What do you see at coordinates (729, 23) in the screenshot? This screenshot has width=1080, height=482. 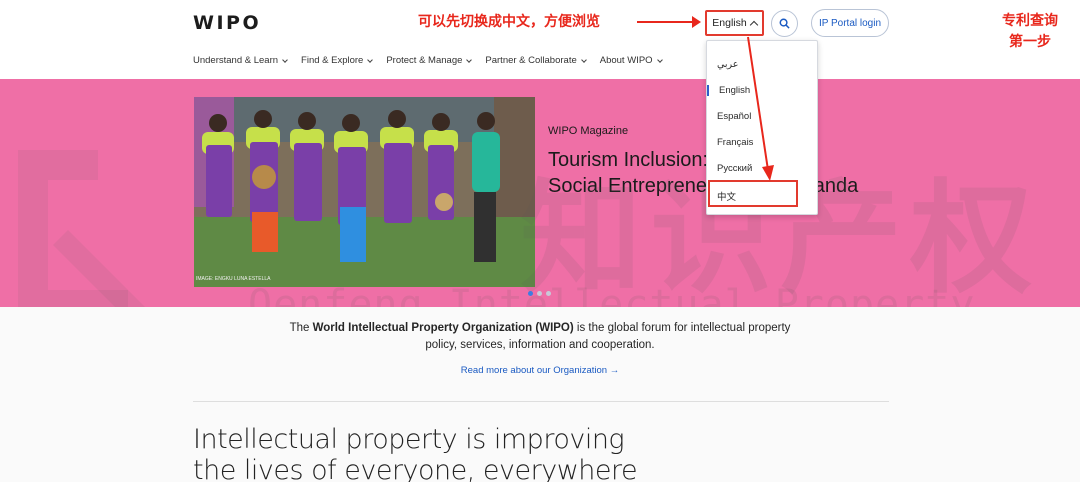 I see `language-selector-label: English` at bounding box center [729, 23].